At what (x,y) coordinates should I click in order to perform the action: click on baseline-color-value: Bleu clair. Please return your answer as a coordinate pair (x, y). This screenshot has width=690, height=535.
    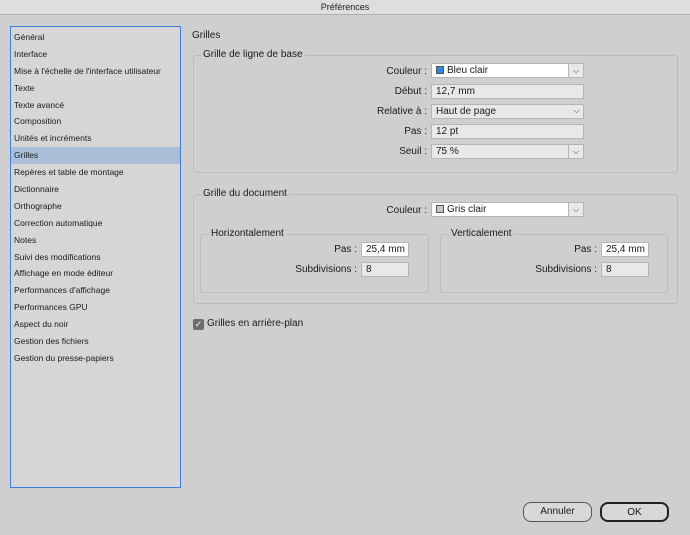
    Looking at the image, I should click on (468, 70).